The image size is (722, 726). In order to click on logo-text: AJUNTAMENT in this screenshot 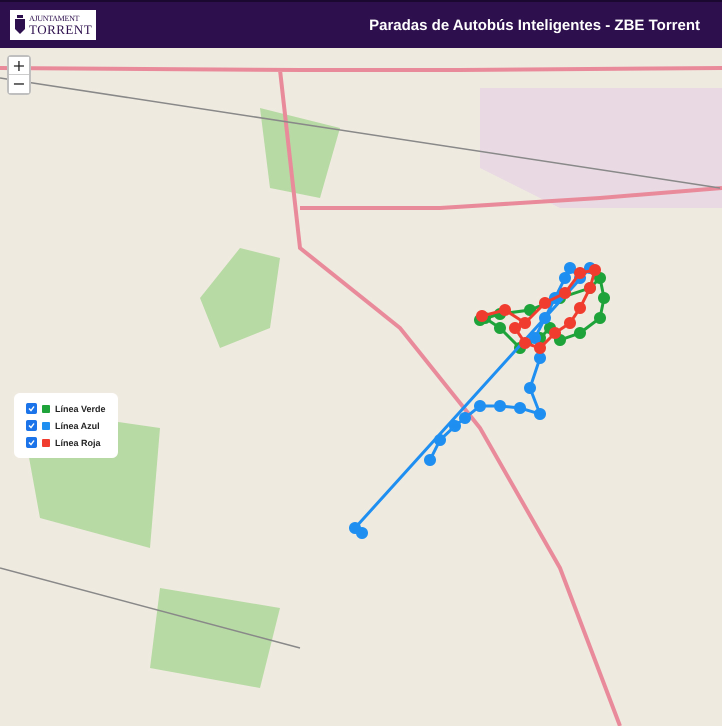, I will do `click(54, 18)`.